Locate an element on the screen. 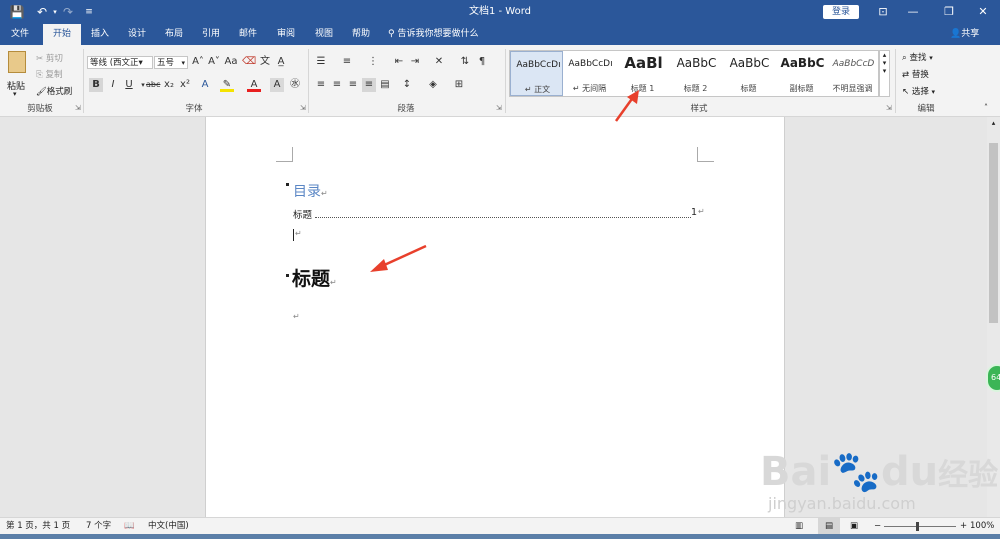 Image resolution: width=1000 pixels, height=539 pixels. style-title: AaBbC 标题 is located at coordinates (748, 73).